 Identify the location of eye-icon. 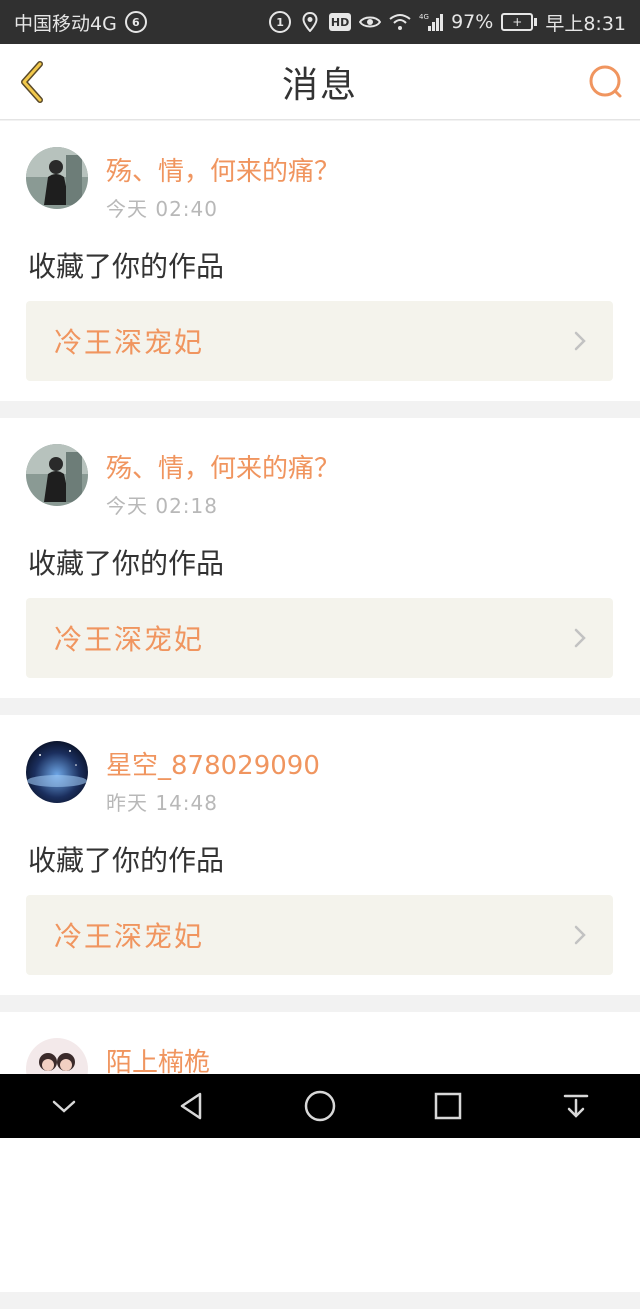
(370, 22).